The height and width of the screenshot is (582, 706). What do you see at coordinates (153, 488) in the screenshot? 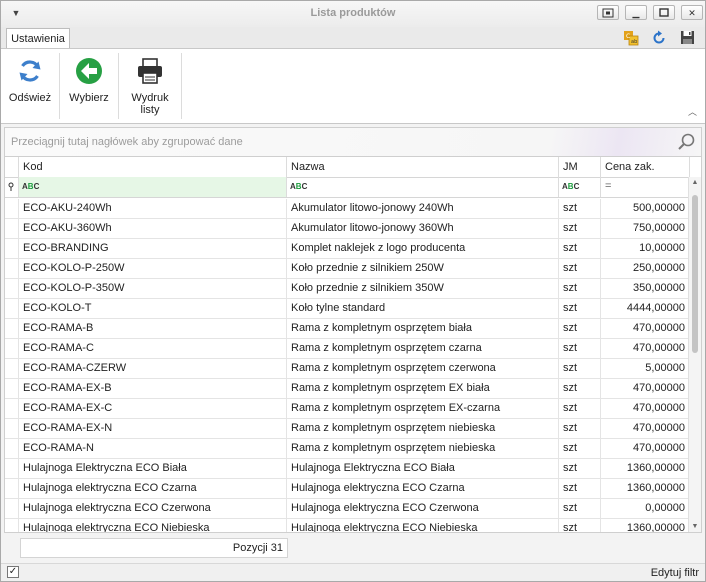
I see `cell-kod: Hulajnoga elektryczna ECO Czarna` at bounding box center [153, 488].